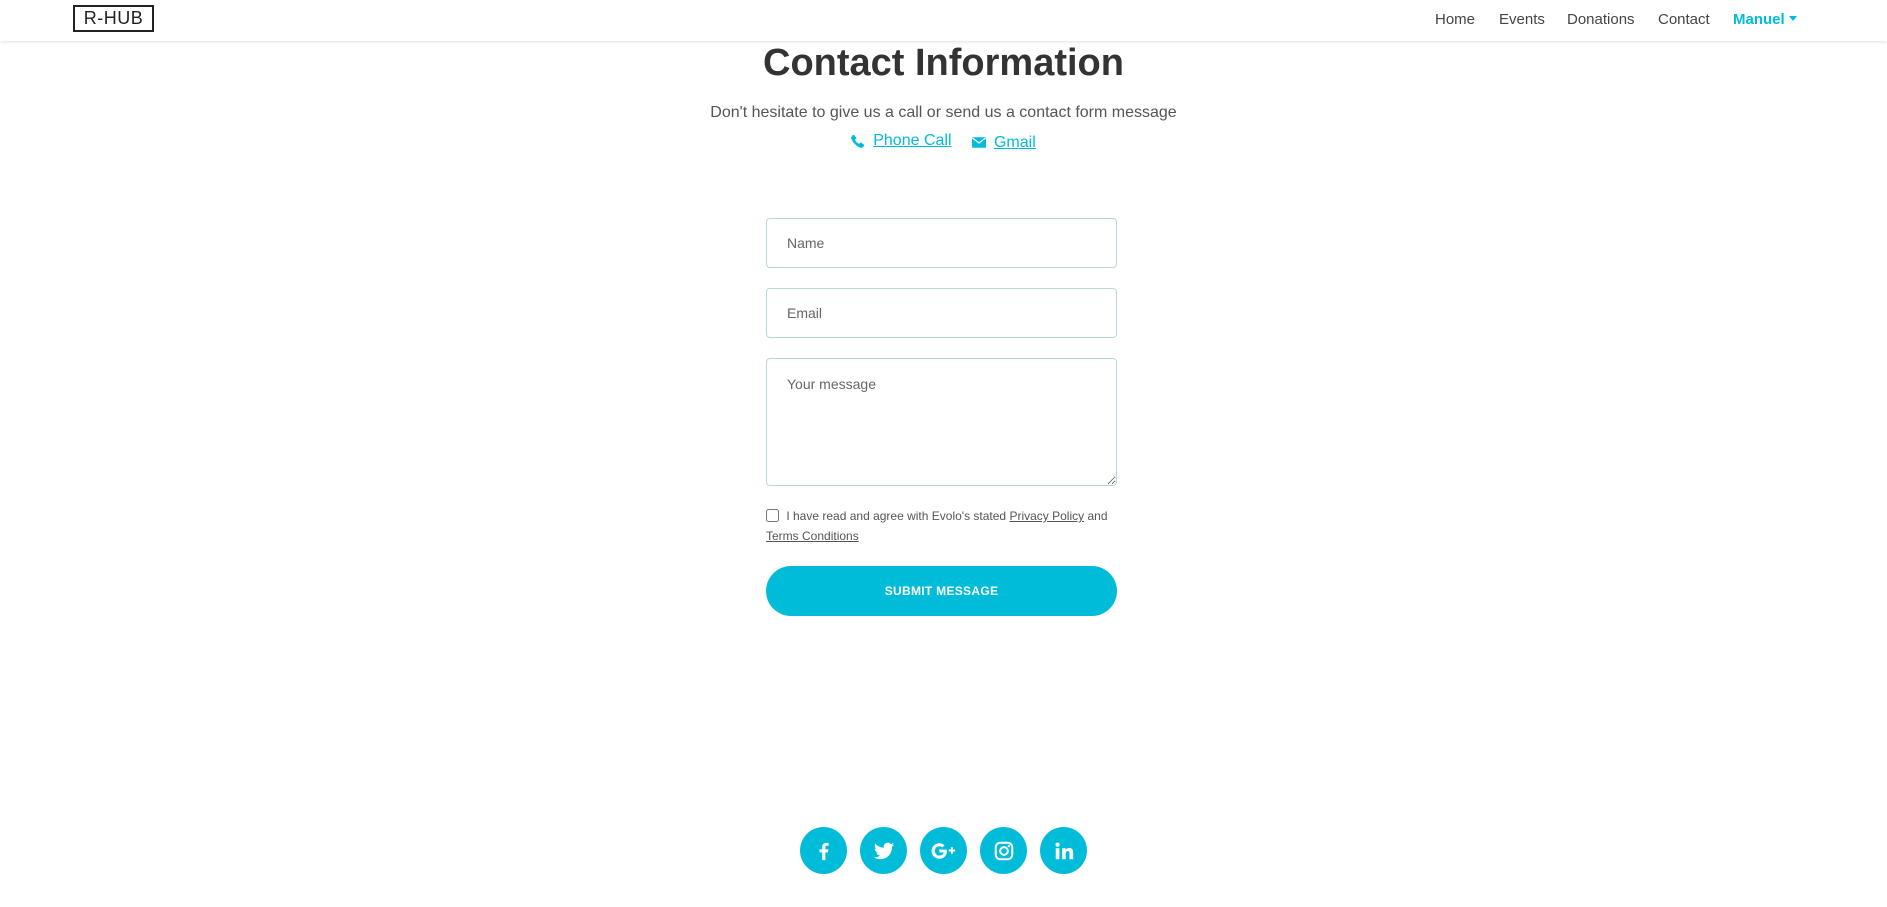 Image resolution: width=1887 pixels, height=907 pixels. What do you see at coordinates (941, 422) in the screenshot?
I see `message-textarea` at bounding box center [941, 422].